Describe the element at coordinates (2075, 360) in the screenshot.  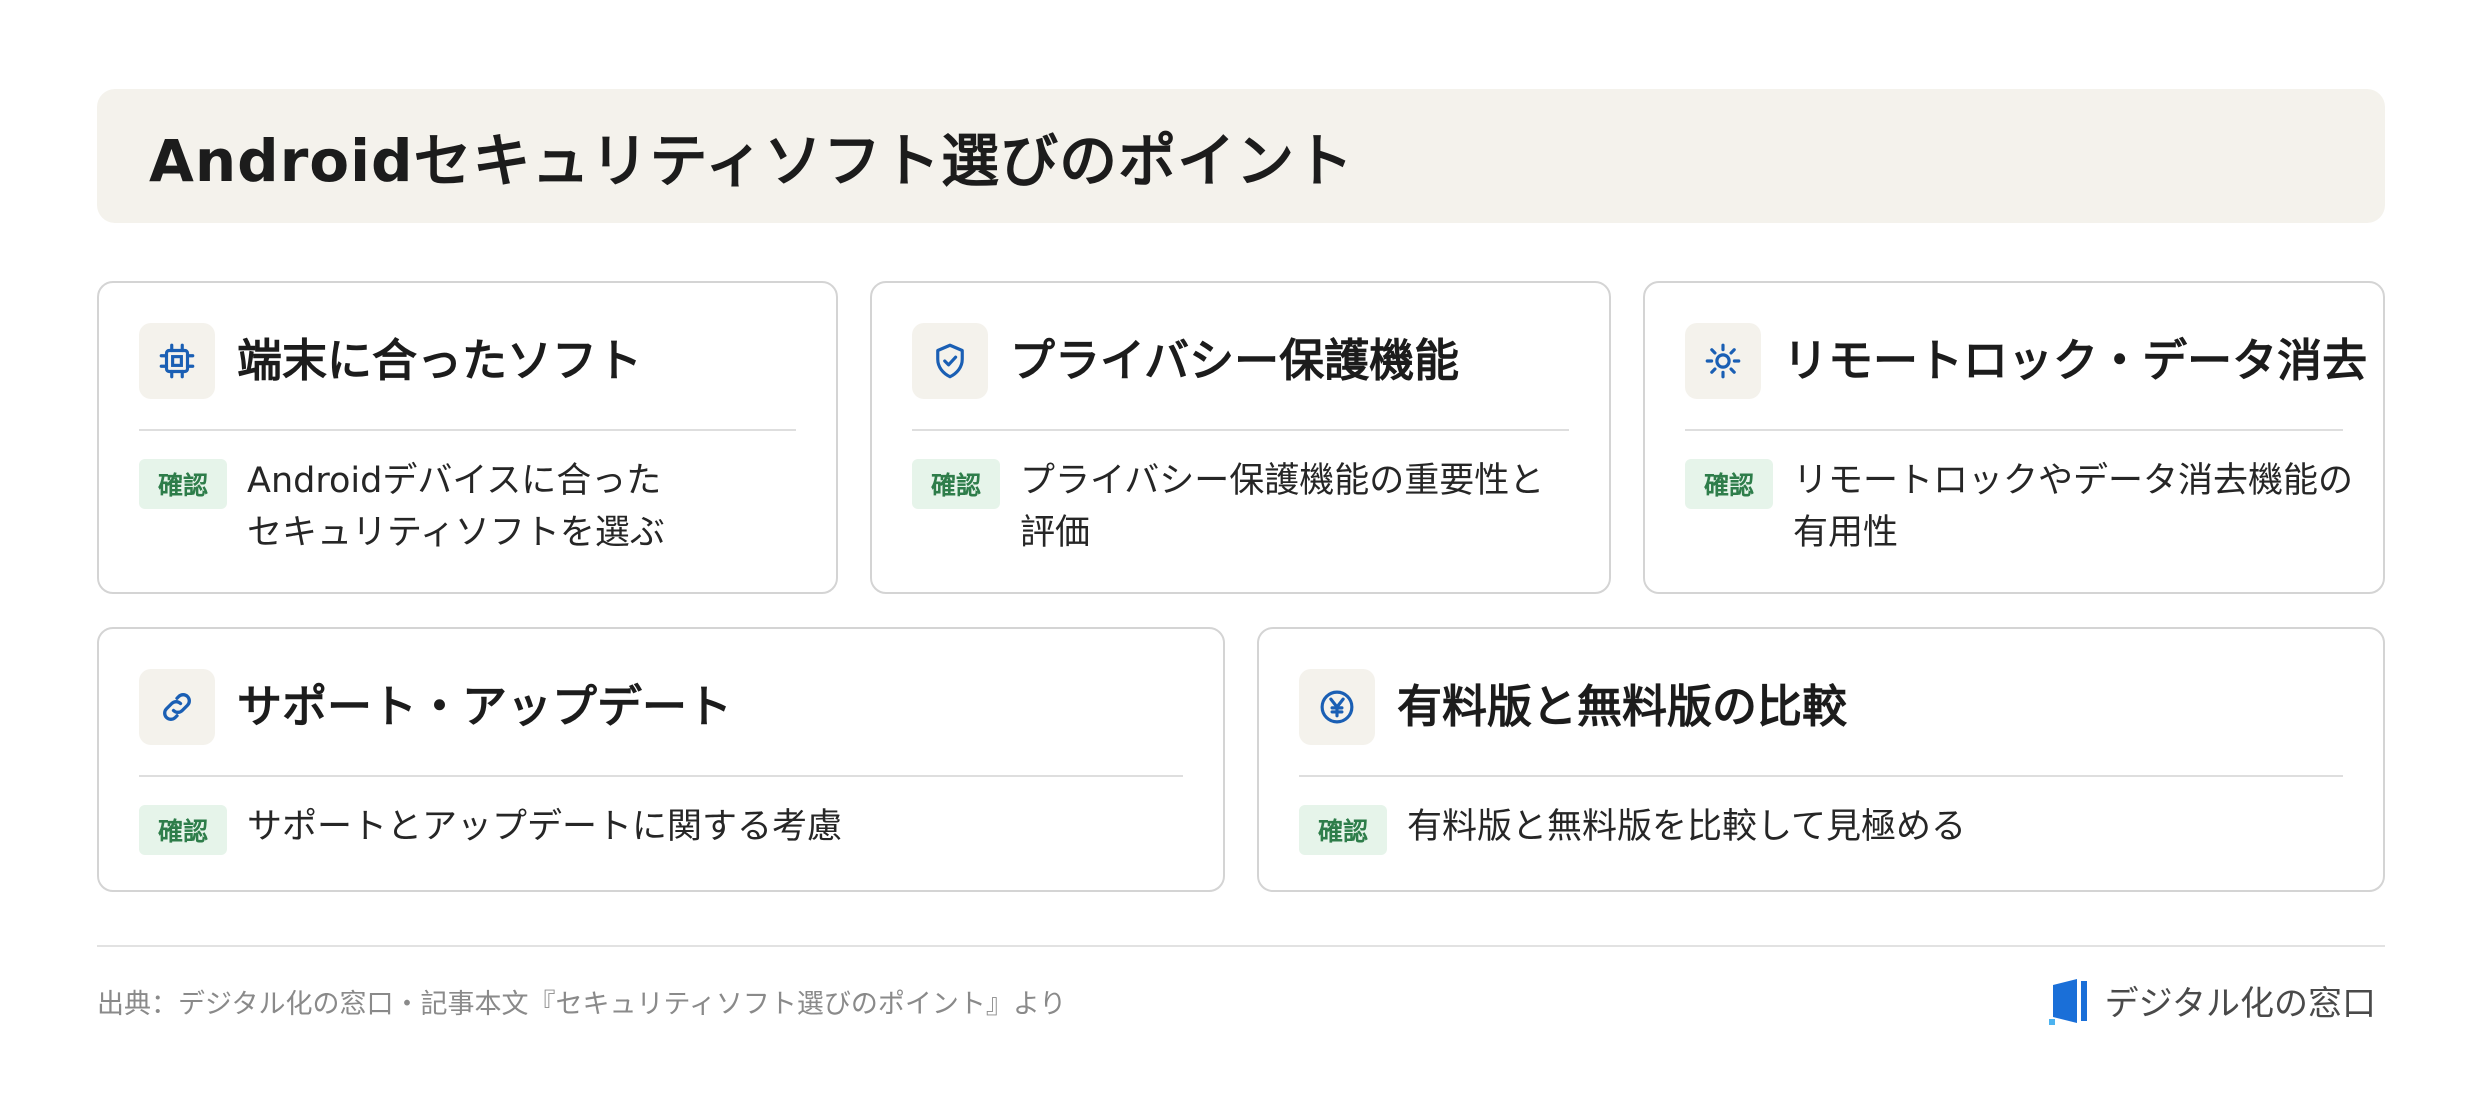
I see `card-title: リモートロック・データ消去` at that location.